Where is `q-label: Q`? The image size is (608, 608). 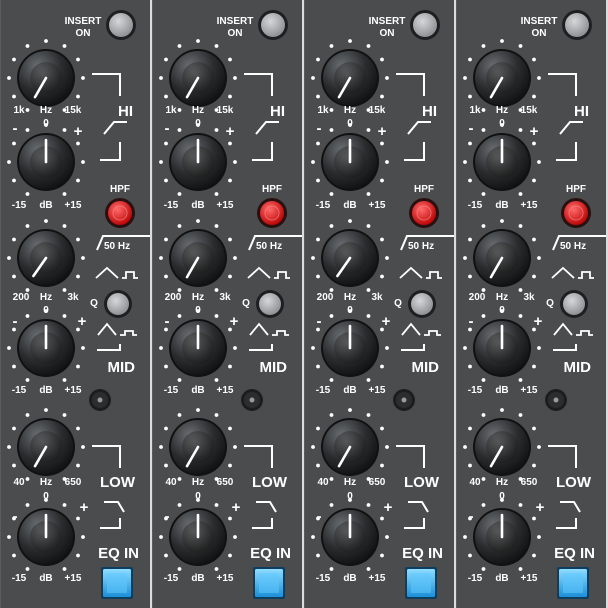 q-label: Q is located at coordinates (398, 303).